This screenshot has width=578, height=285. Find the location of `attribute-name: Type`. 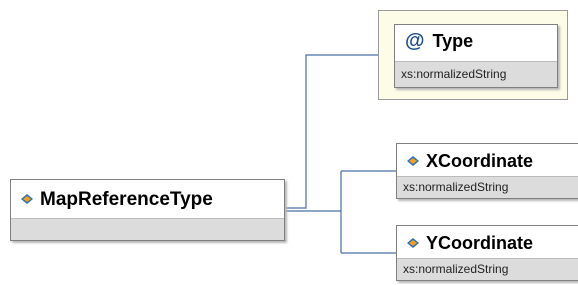

attribute-name: Type is located at coordinates (453, 40).